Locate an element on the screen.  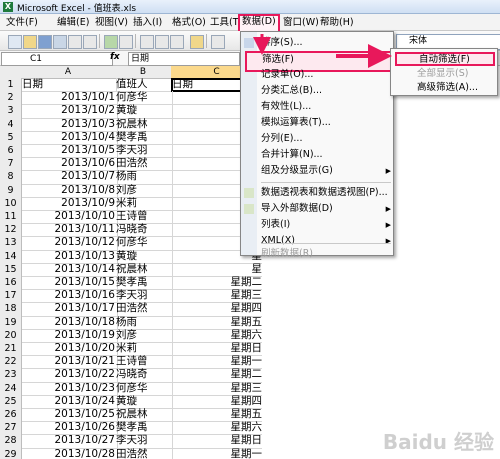
row-header: 11 is located at coordinates (11, 217).